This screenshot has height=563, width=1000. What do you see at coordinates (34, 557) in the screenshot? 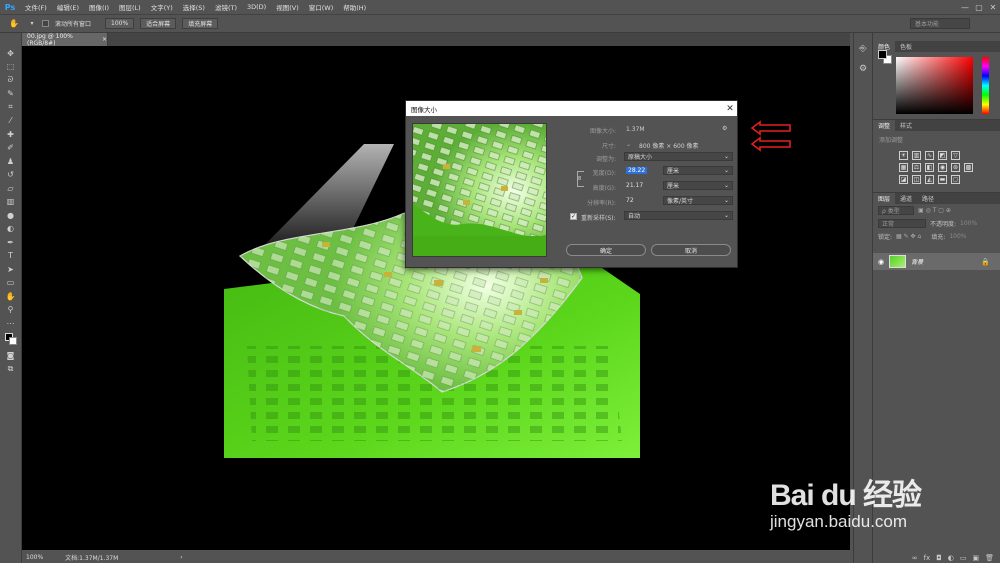
I see `status-zoom: 100%` at bounding box center [34, 557].